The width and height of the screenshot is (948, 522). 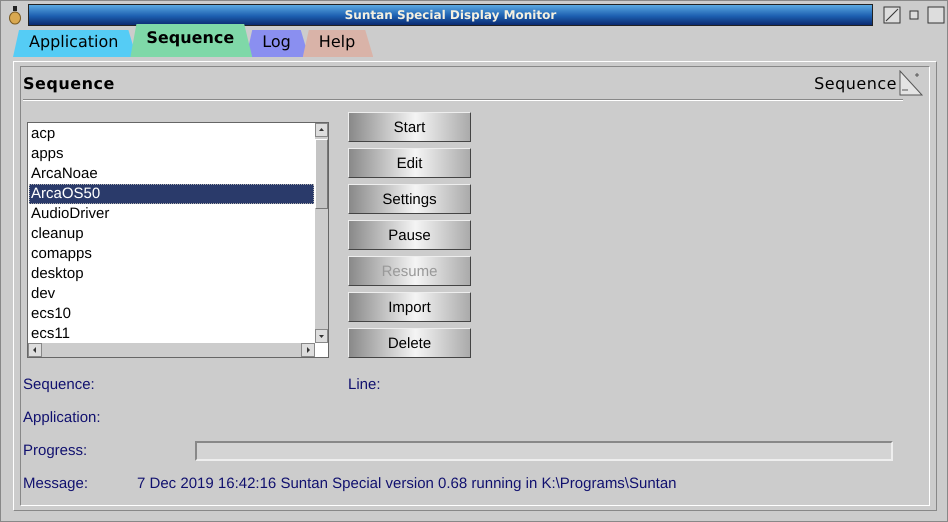 What do you see at coordinates (191, 40) in the screenshot?
I see `tab: Sequence` at bounding box center [191, 40].